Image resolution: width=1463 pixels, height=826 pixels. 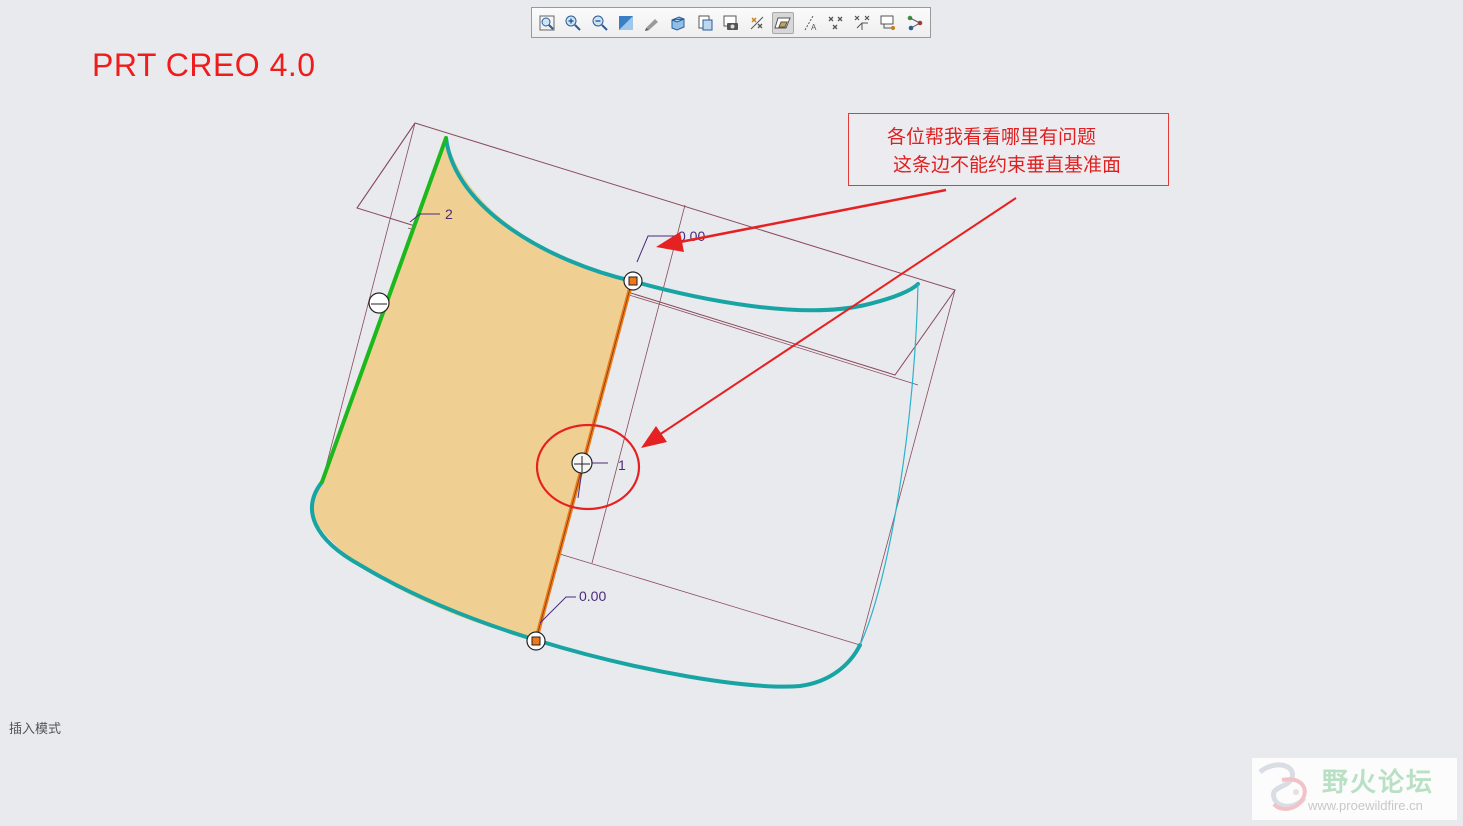 What do you see at coordinates (449, 214) in the screenshot?
I see `constraint-label-2: 2` at bounding box center [449, 214].